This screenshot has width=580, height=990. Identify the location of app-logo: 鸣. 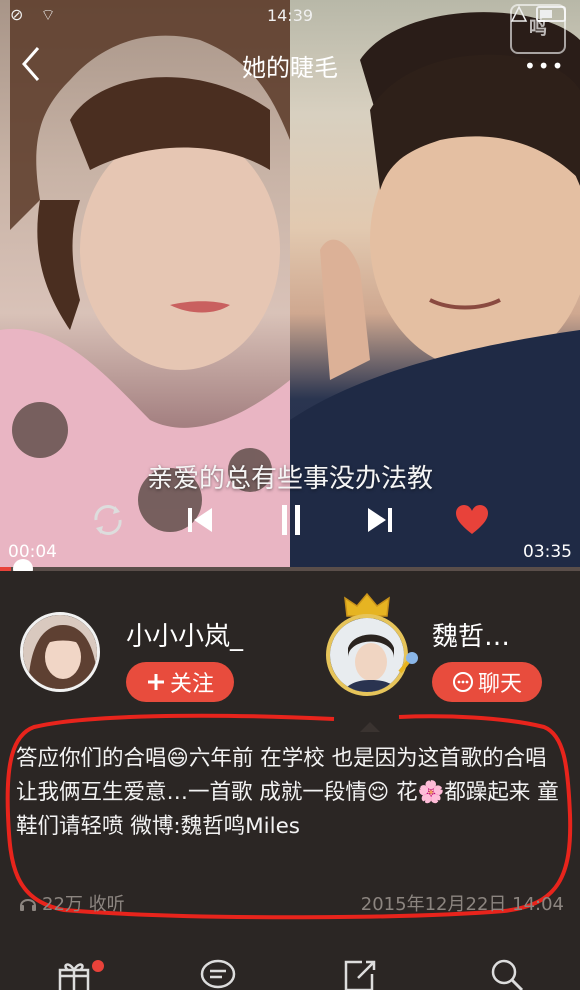
(538, 29).